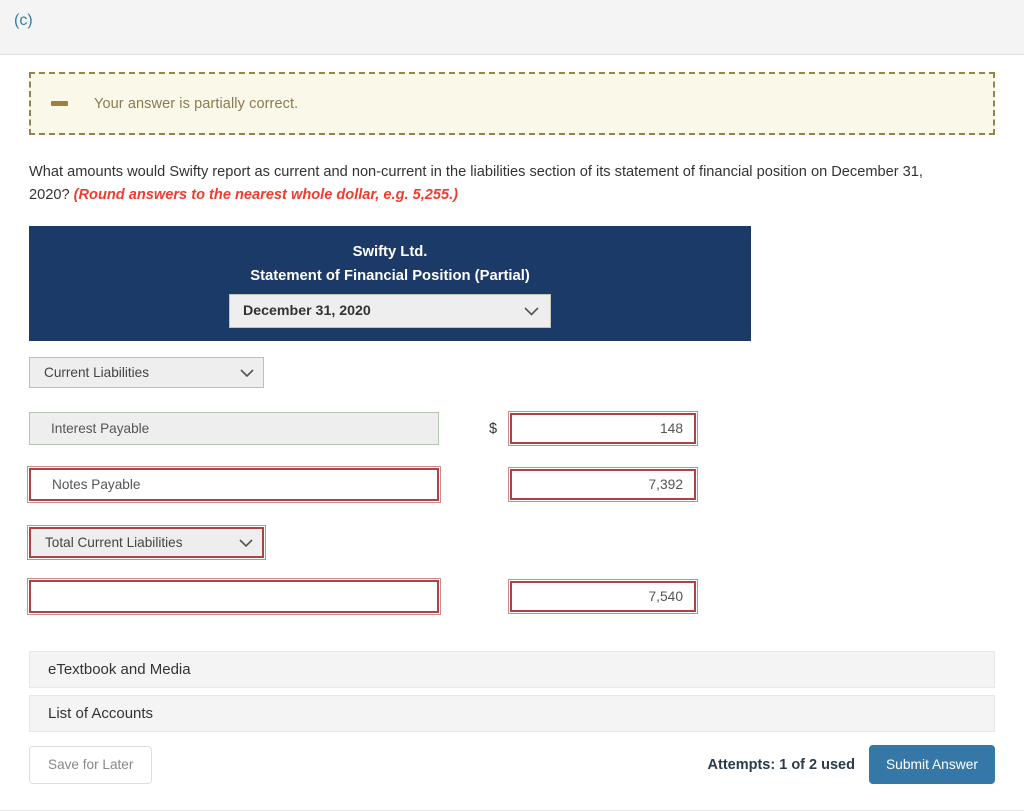 This screenshot has height=811, width=1024. Describe the element at coordinates (234, 484) in the screenshot. I see `account-label-input-1: Notes Payable` at that location.